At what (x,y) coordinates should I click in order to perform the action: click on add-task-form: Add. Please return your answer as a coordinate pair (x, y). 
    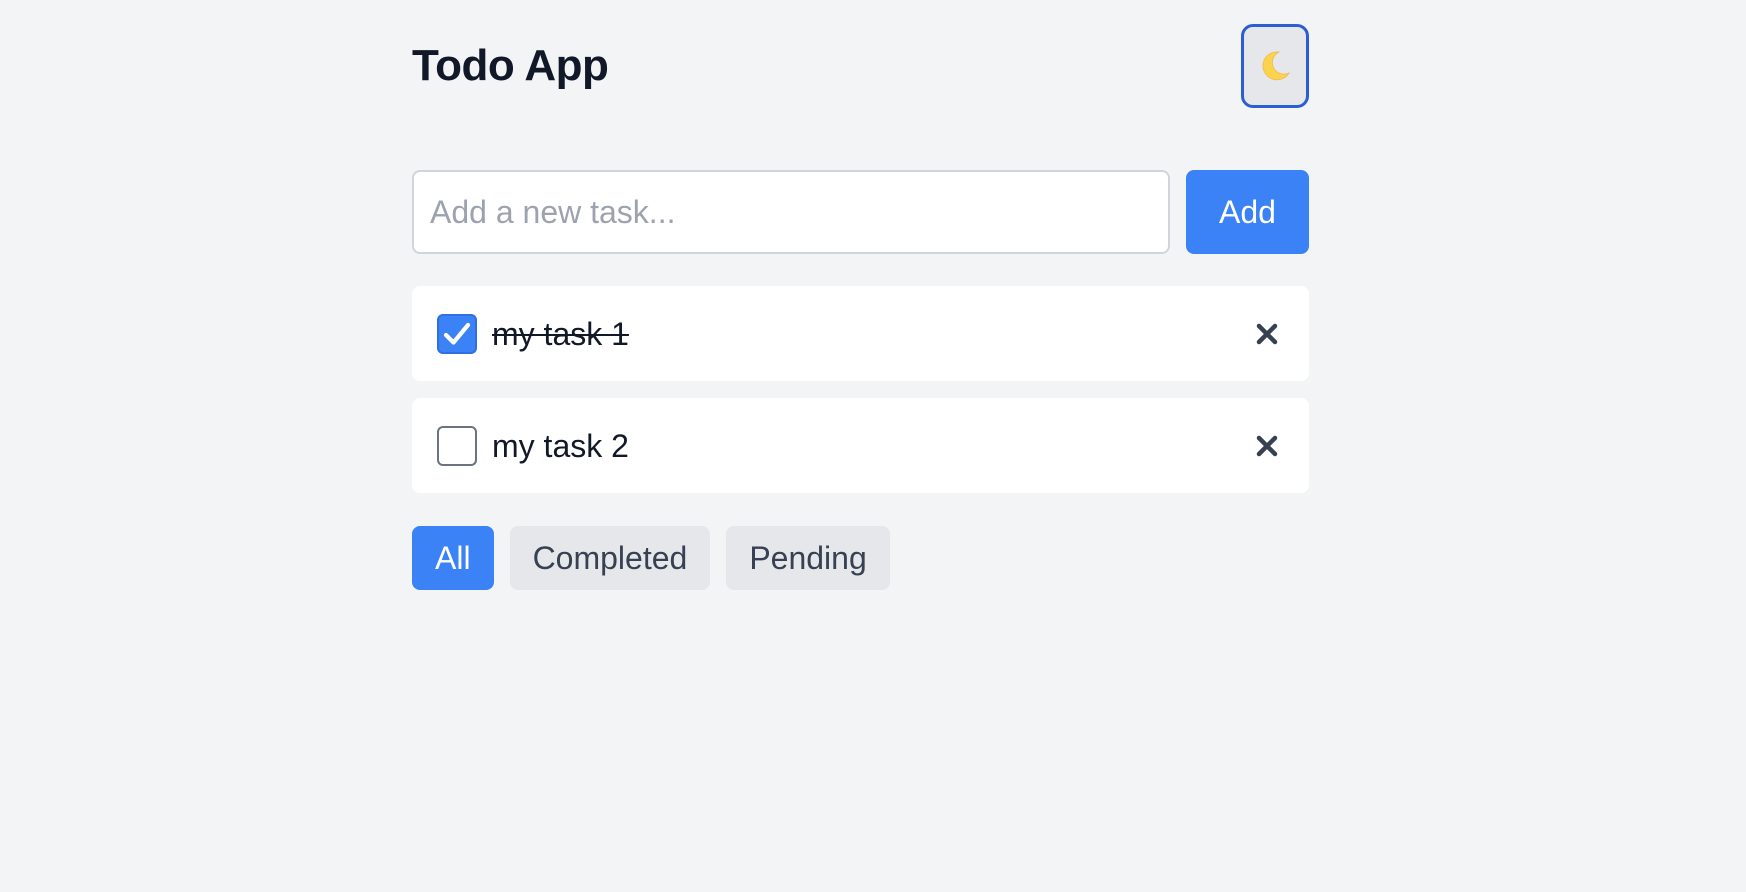
    Looking at the image, I should click on (860, 212).